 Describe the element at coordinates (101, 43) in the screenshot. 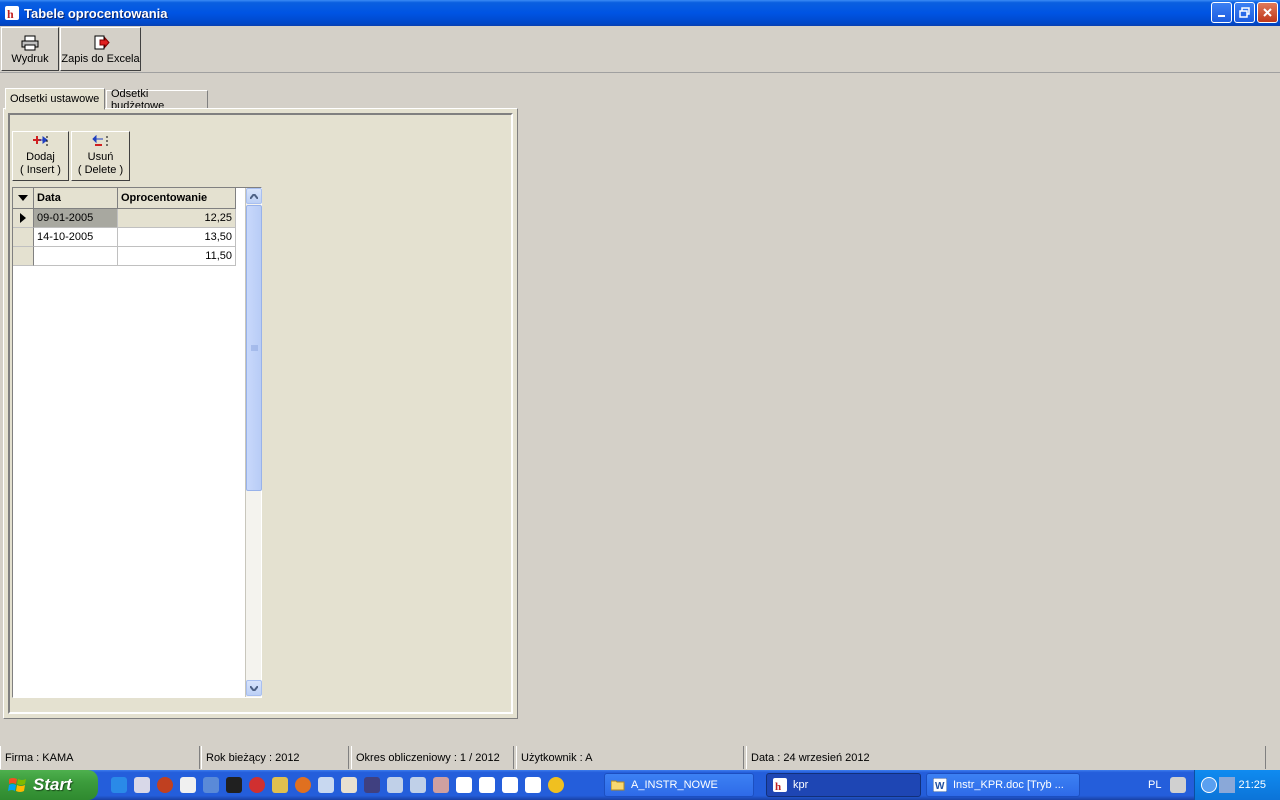

I see `export-icon` at that location.